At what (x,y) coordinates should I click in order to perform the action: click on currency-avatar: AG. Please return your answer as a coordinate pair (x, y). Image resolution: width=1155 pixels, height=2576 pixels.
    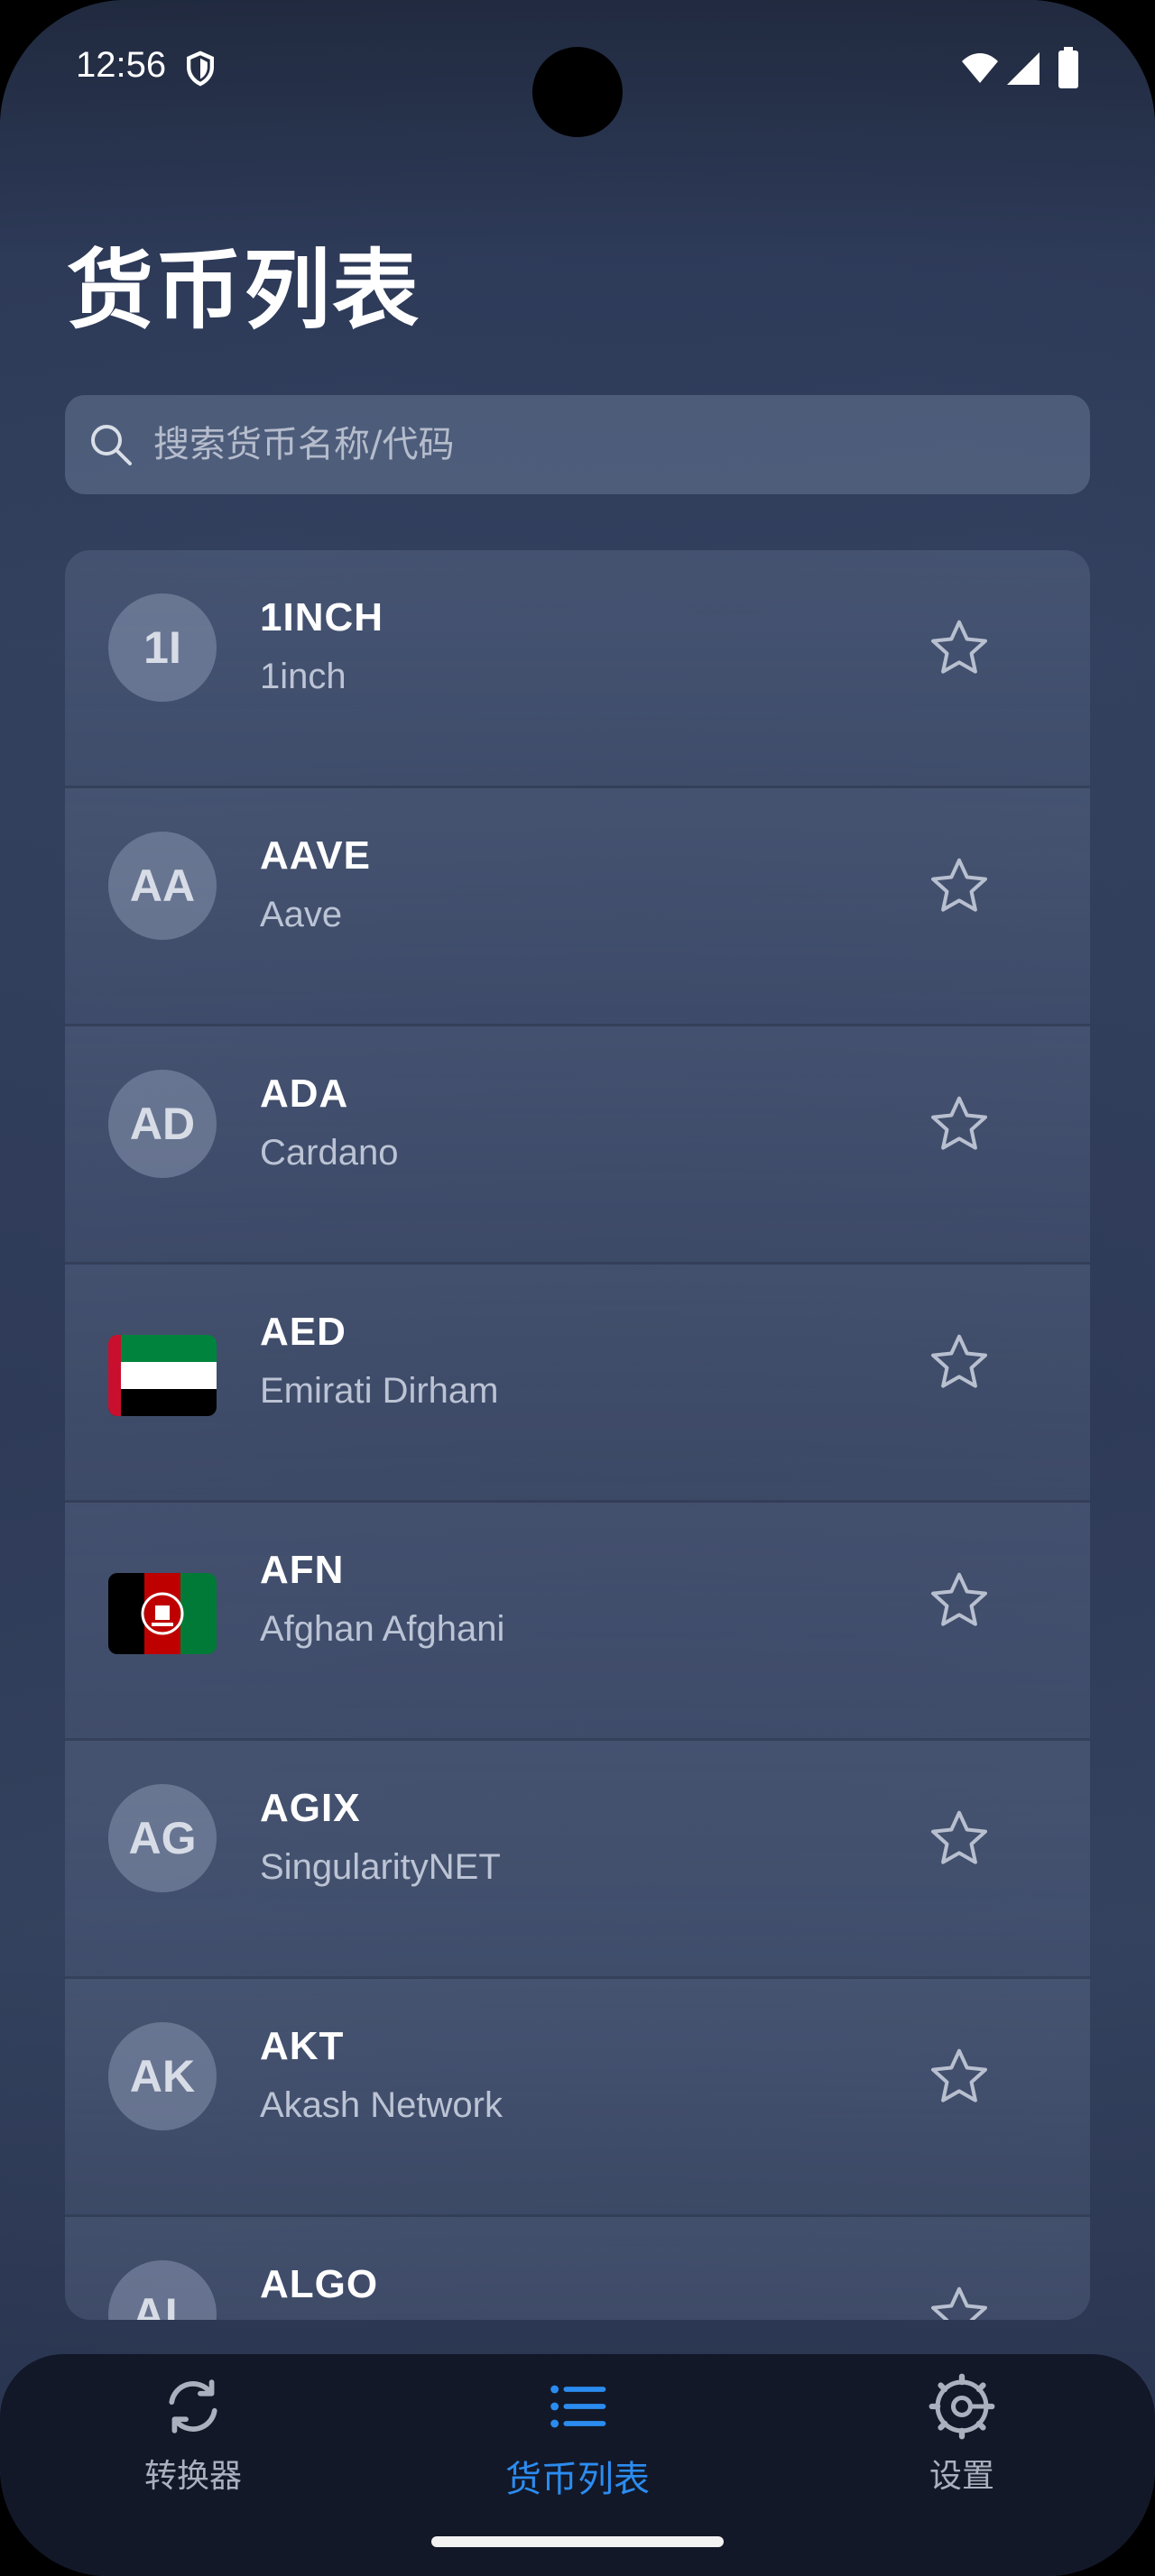
    Looking at the image, I should click on (162, 1838).